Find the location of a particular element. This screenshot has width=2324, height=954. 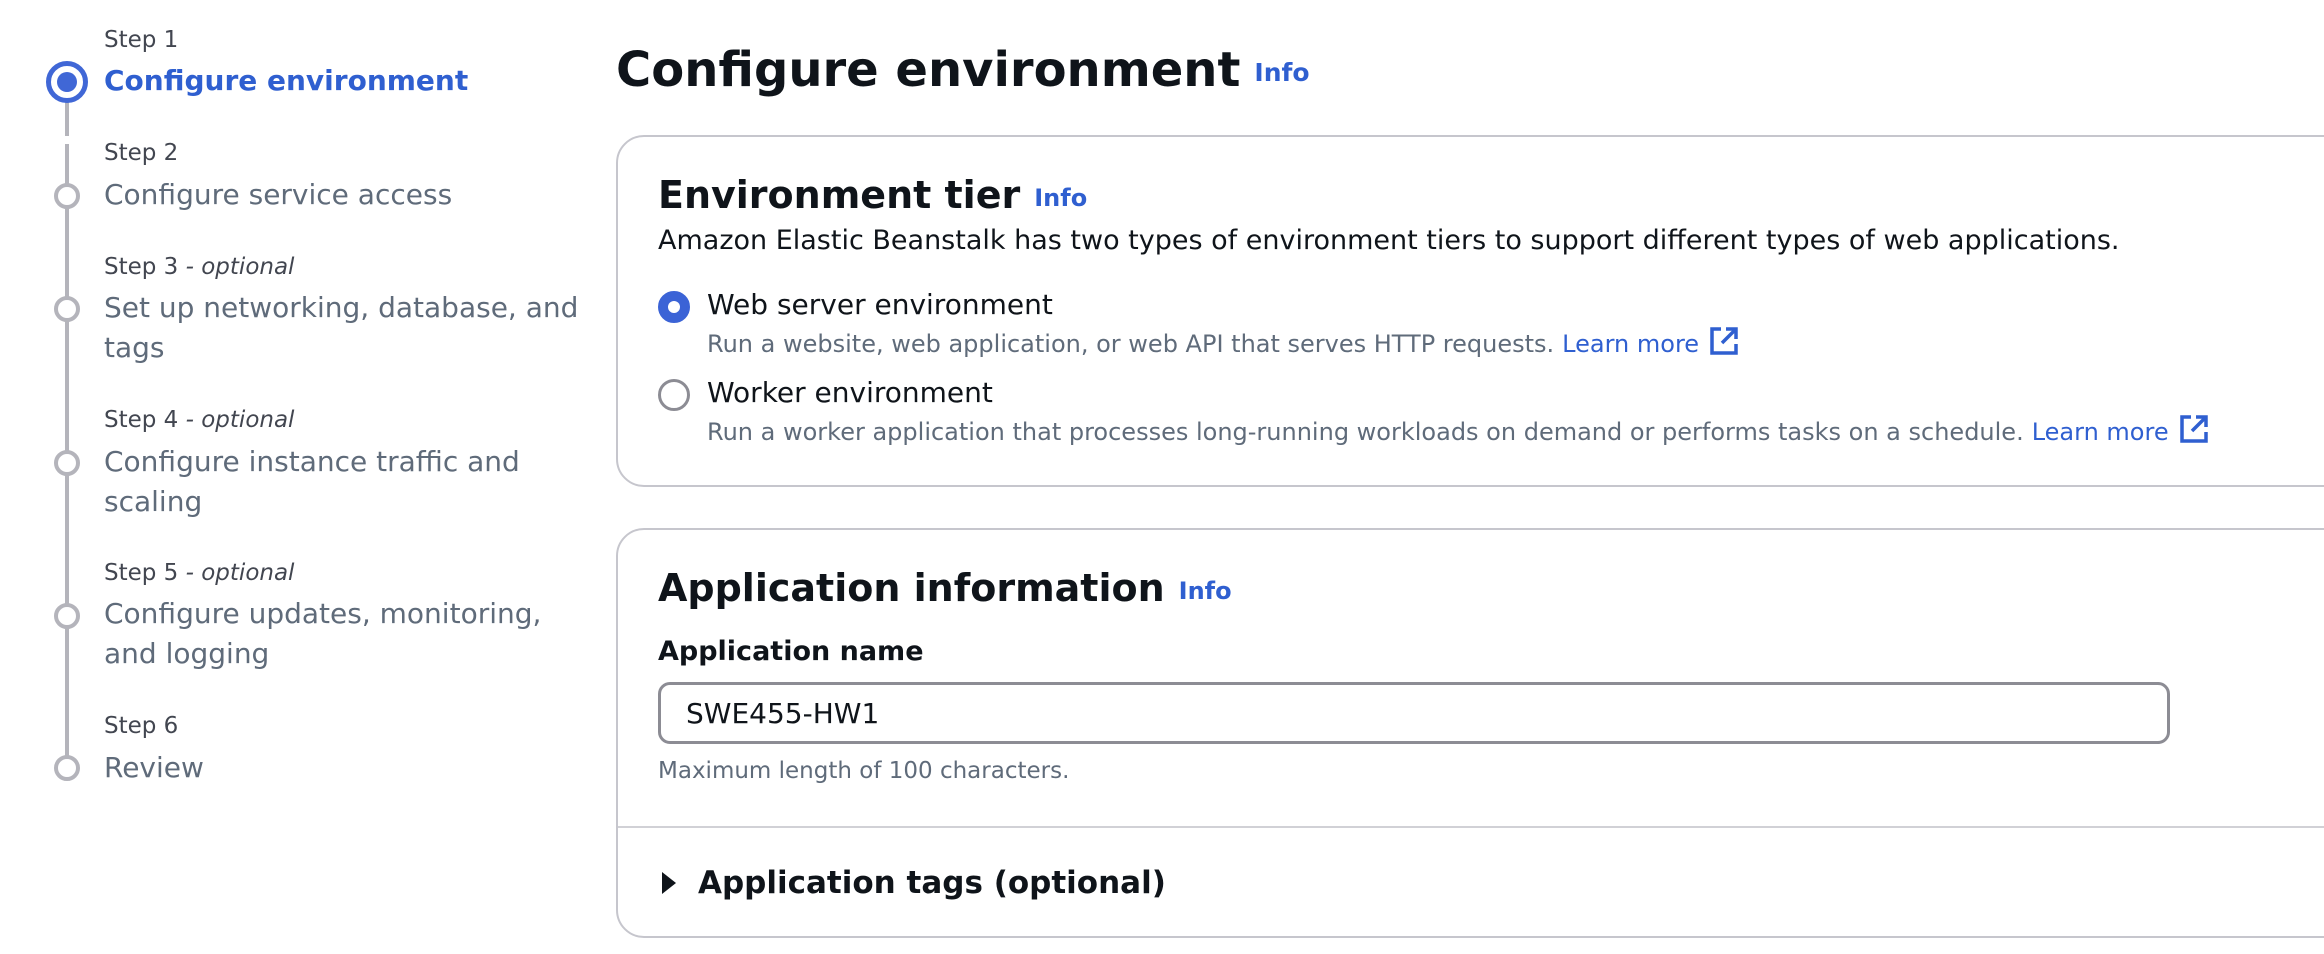

page-info-link: Info is located at coordinates (1281, 72).